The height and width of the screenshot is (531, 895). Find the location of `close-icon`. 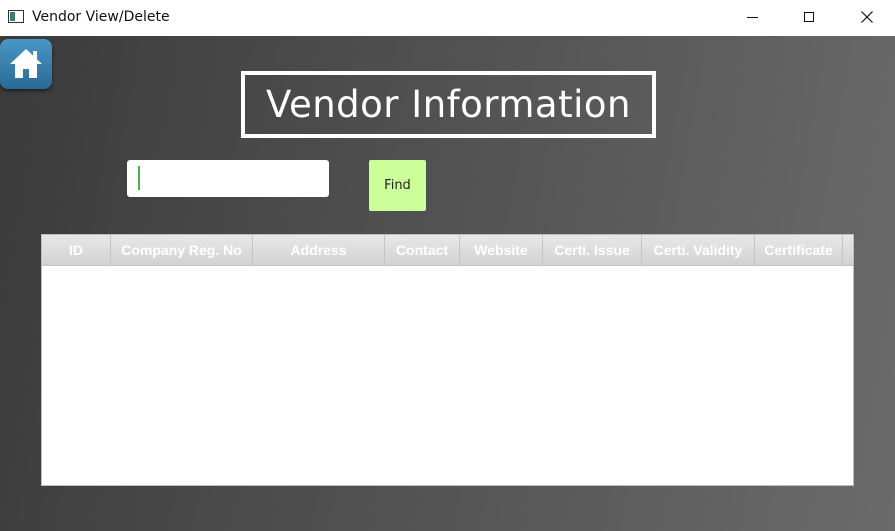

close-icon is located at coordinates (867, 17).